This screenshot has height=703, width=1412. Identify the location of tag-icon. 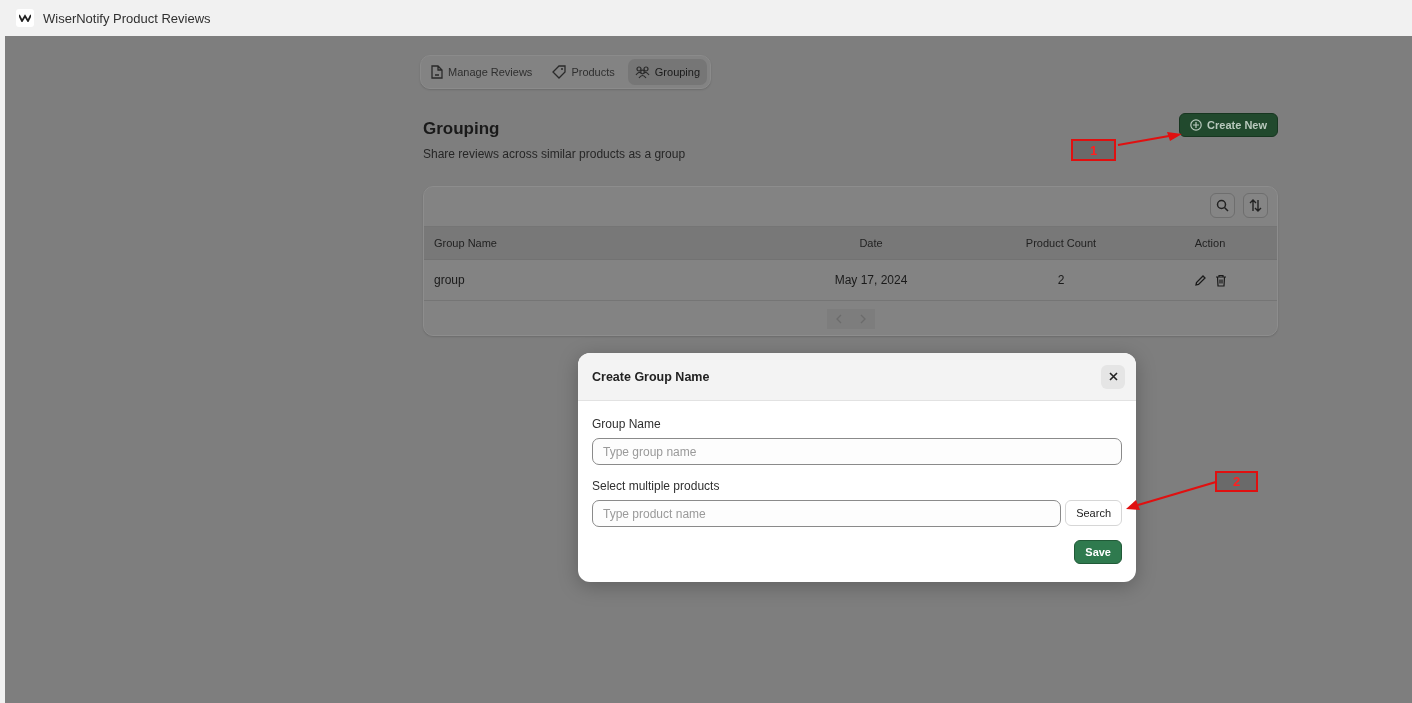
(559, 72).